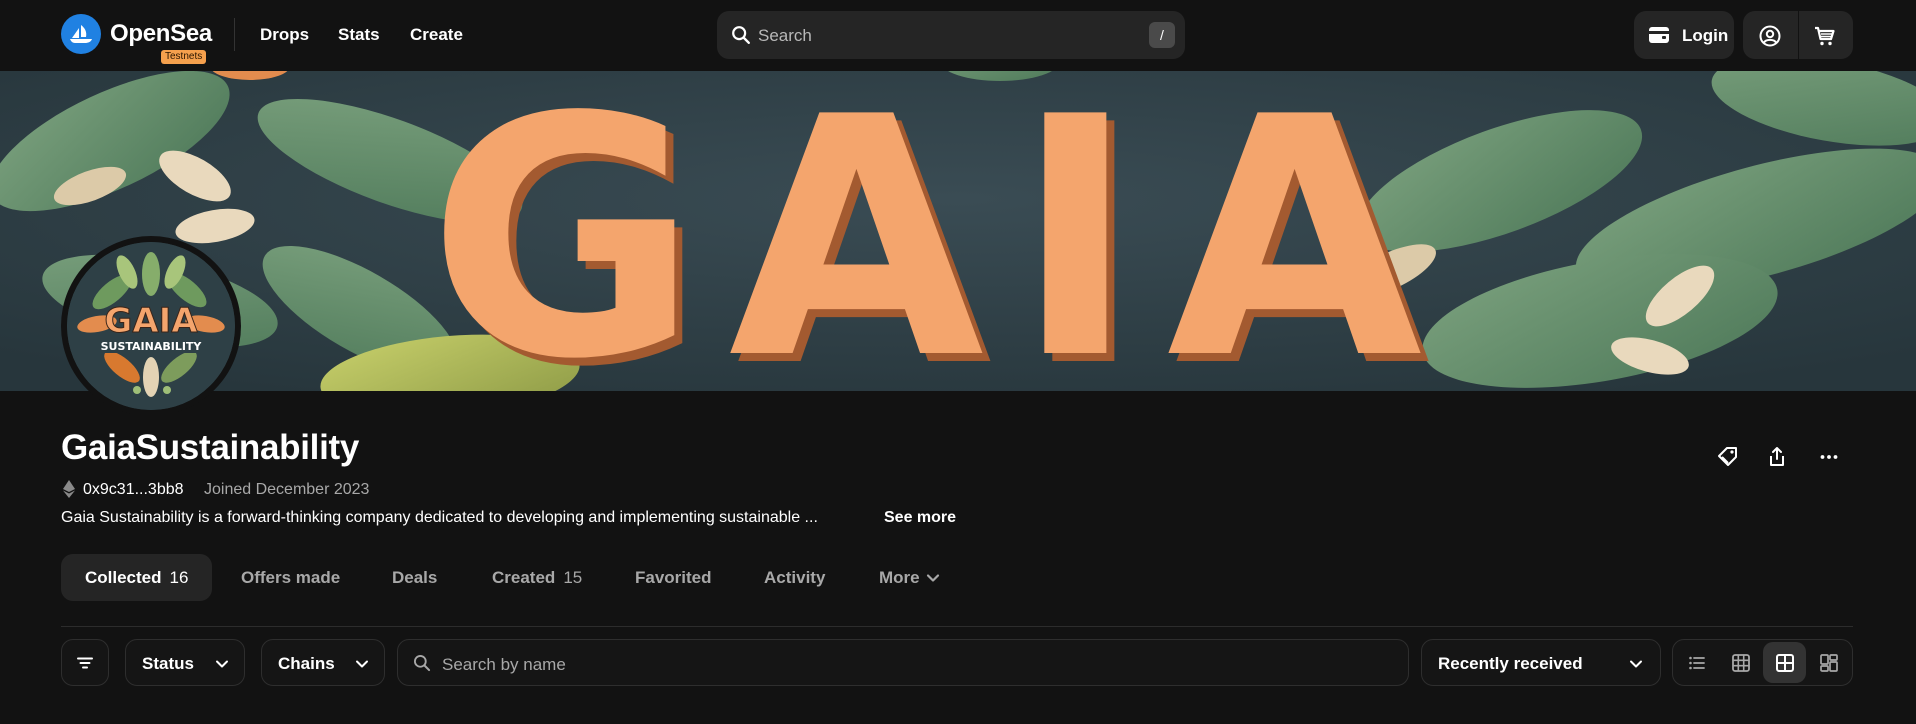  I want to click on tab-label: Collected, so click(123, 577).